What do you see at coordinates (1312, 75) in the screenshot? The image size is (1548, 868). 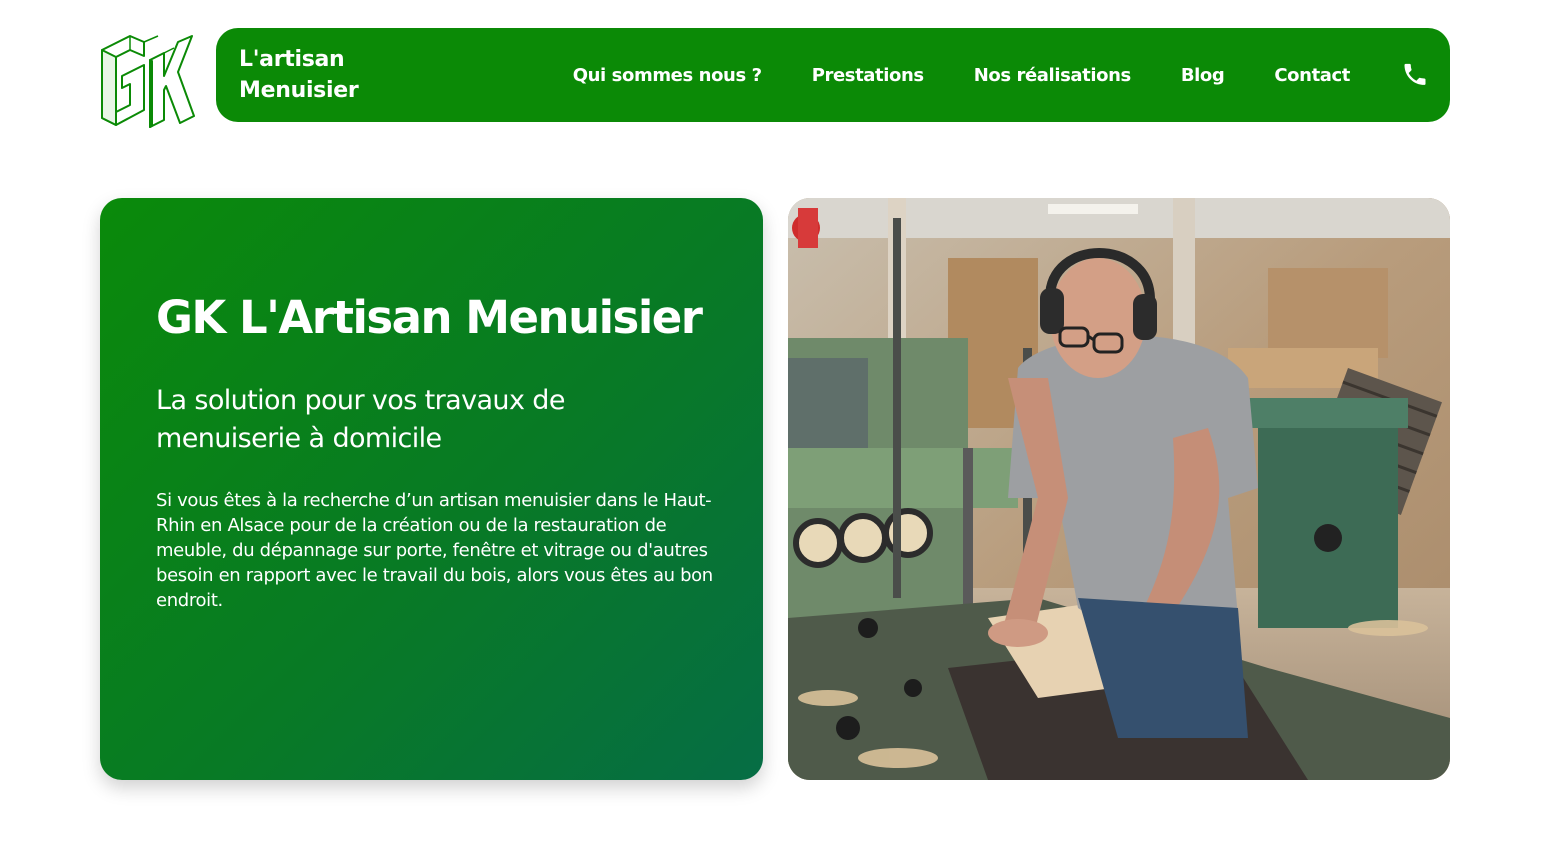 I see `nav-item-contact: Contact` at bounding box center [1312, 75].